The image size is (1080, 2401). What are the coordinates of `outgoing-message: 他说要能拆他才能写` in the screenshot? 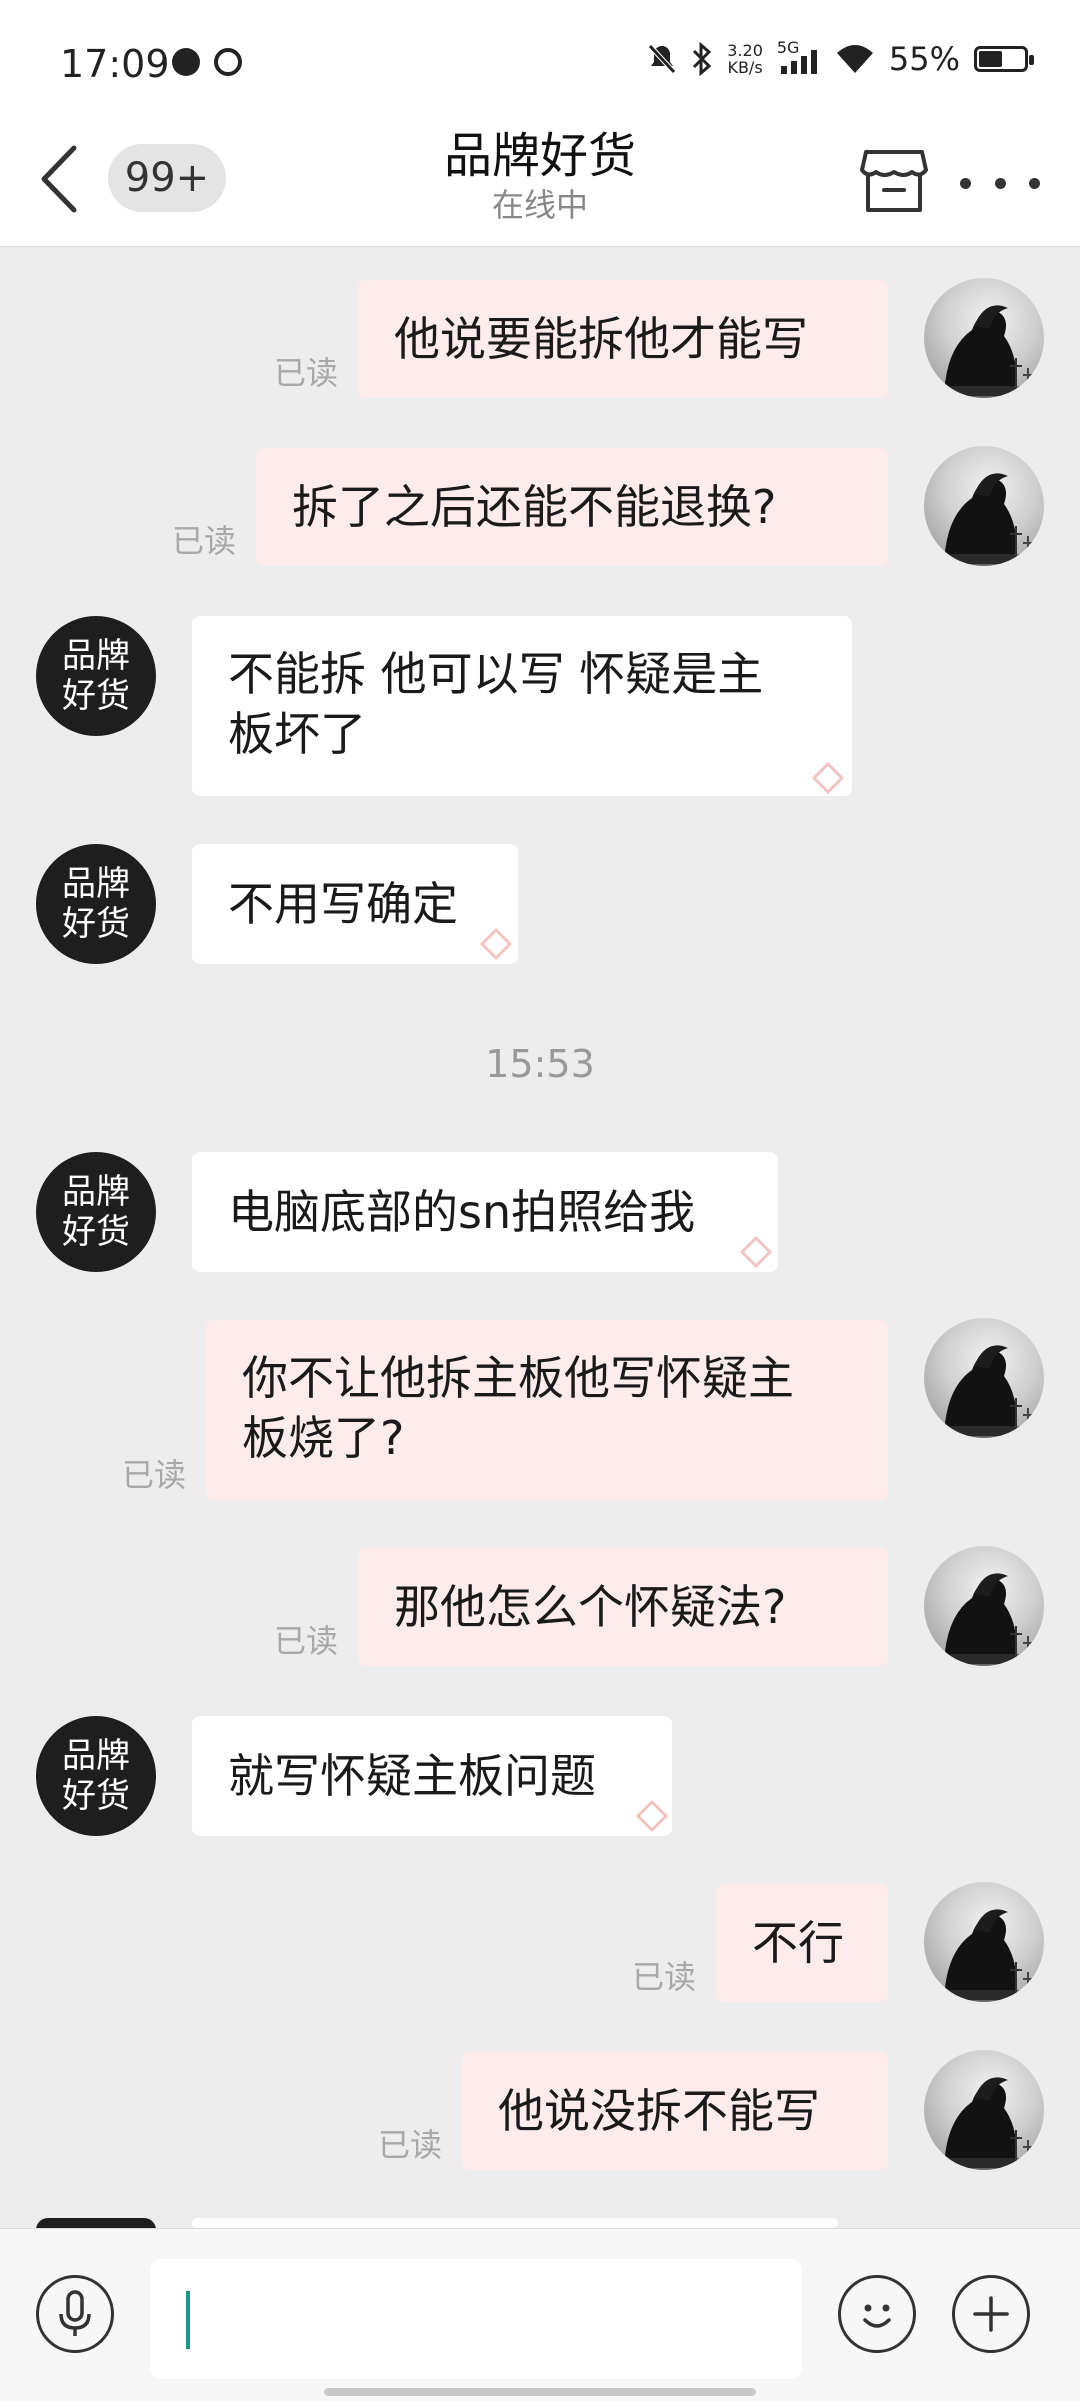 It's located at (623, 339).